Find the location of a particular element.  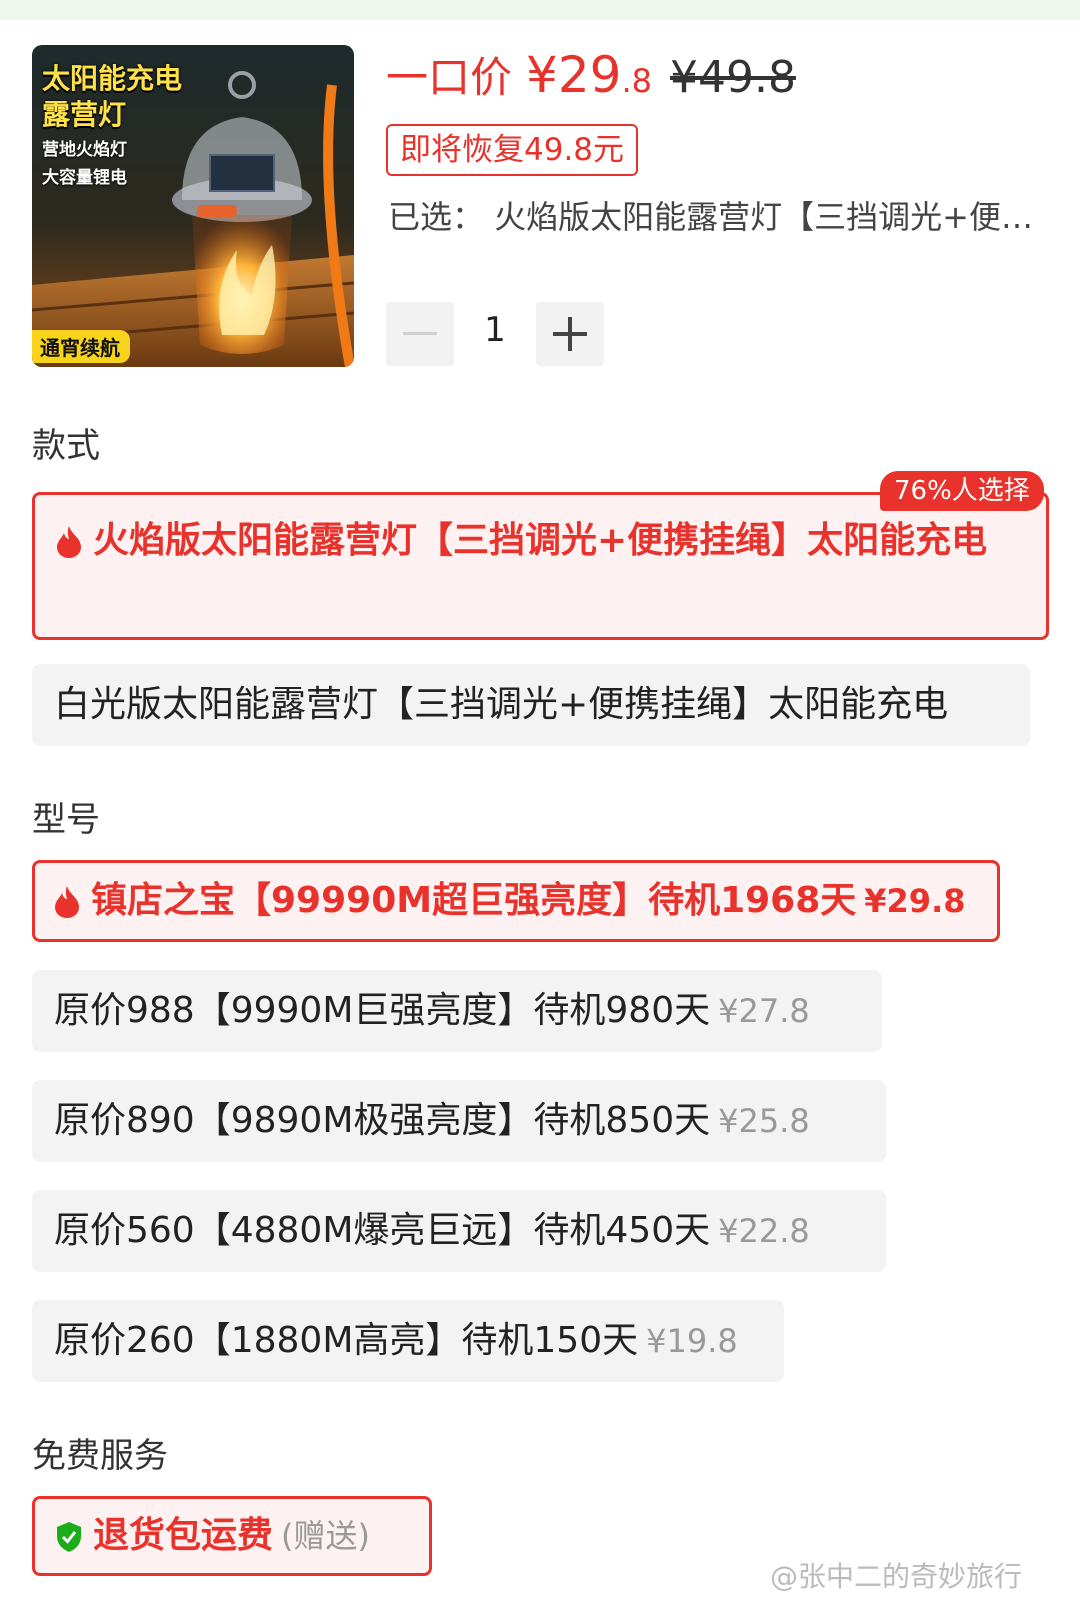

model-option-560: 原价560【4880M爆亮巨远】待机450天 ¥22.8 is located at coordinates (459, 1231).